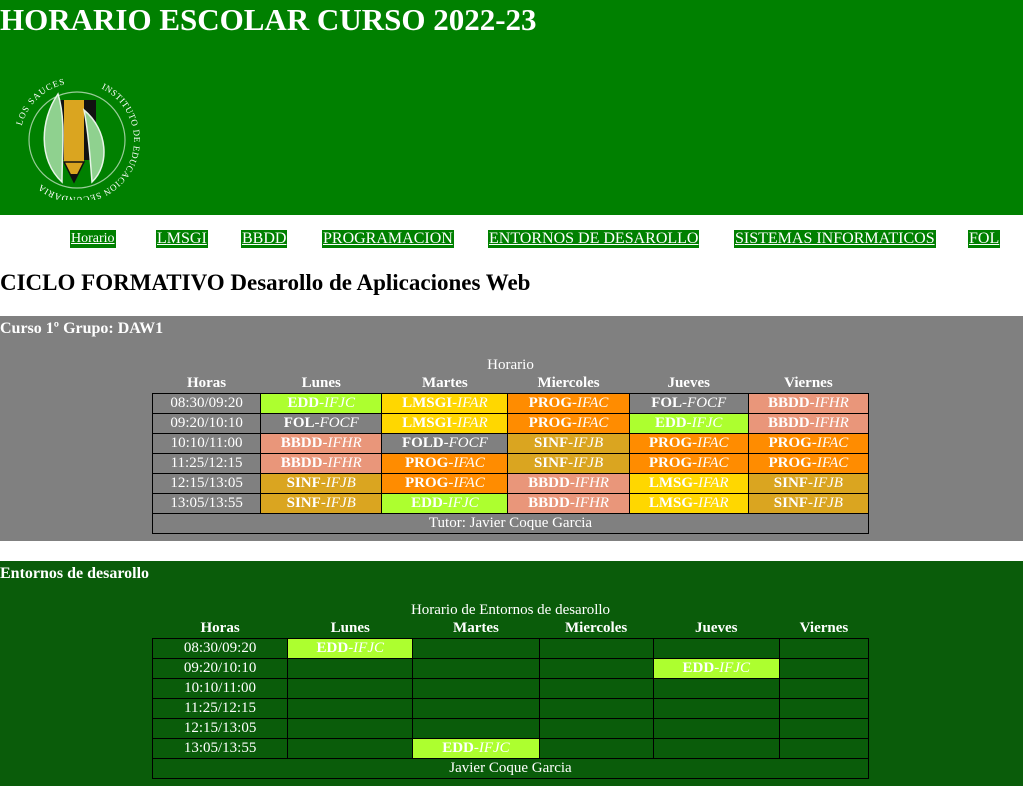 This screenshot has height=786, width=1023. I want to click on table-caption: Horario, so click(510, 365).